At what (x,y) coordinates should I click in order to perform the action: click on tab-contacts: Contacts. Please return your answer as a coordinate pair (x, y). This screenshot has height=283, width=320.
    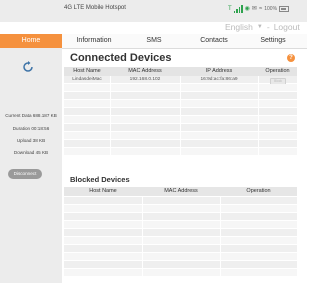
    Looking at the image, I should click on (214, 41).